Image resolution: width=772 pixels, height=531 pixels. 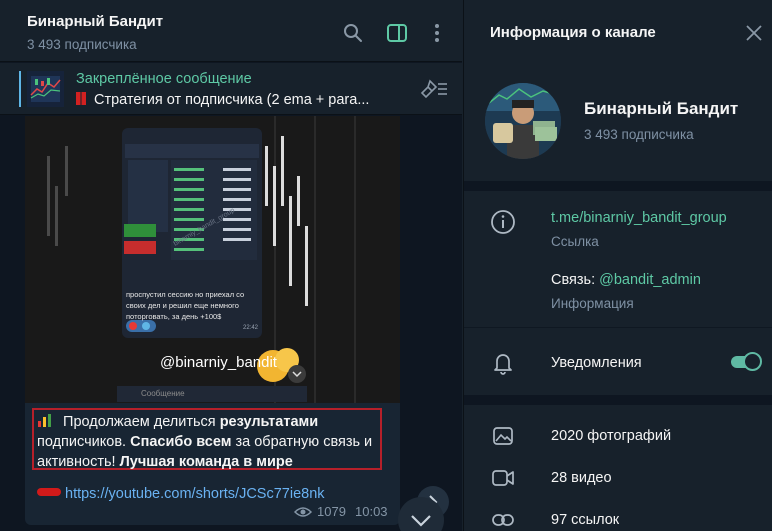 I want to click on notifications-label: Уведомления, so click(x=596, y=363).